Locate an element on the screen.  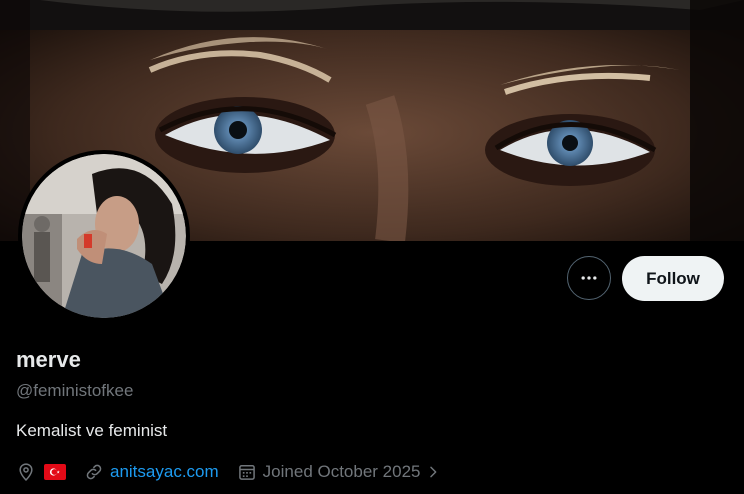
avatar-image is located at coordinates (104, 236).